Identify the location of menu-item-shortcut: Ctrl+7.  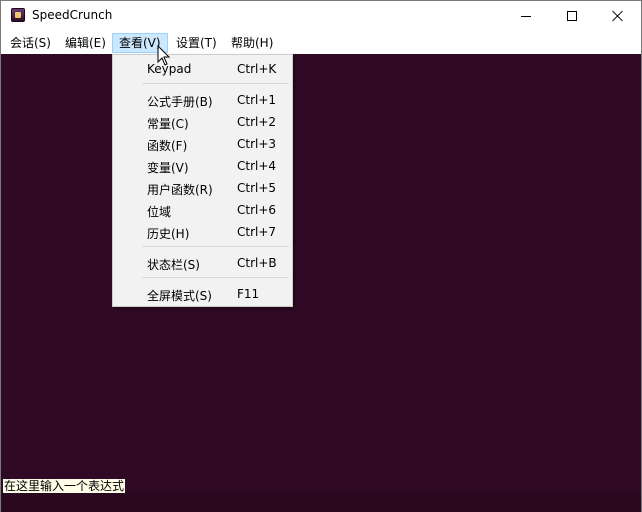
(257, 232).